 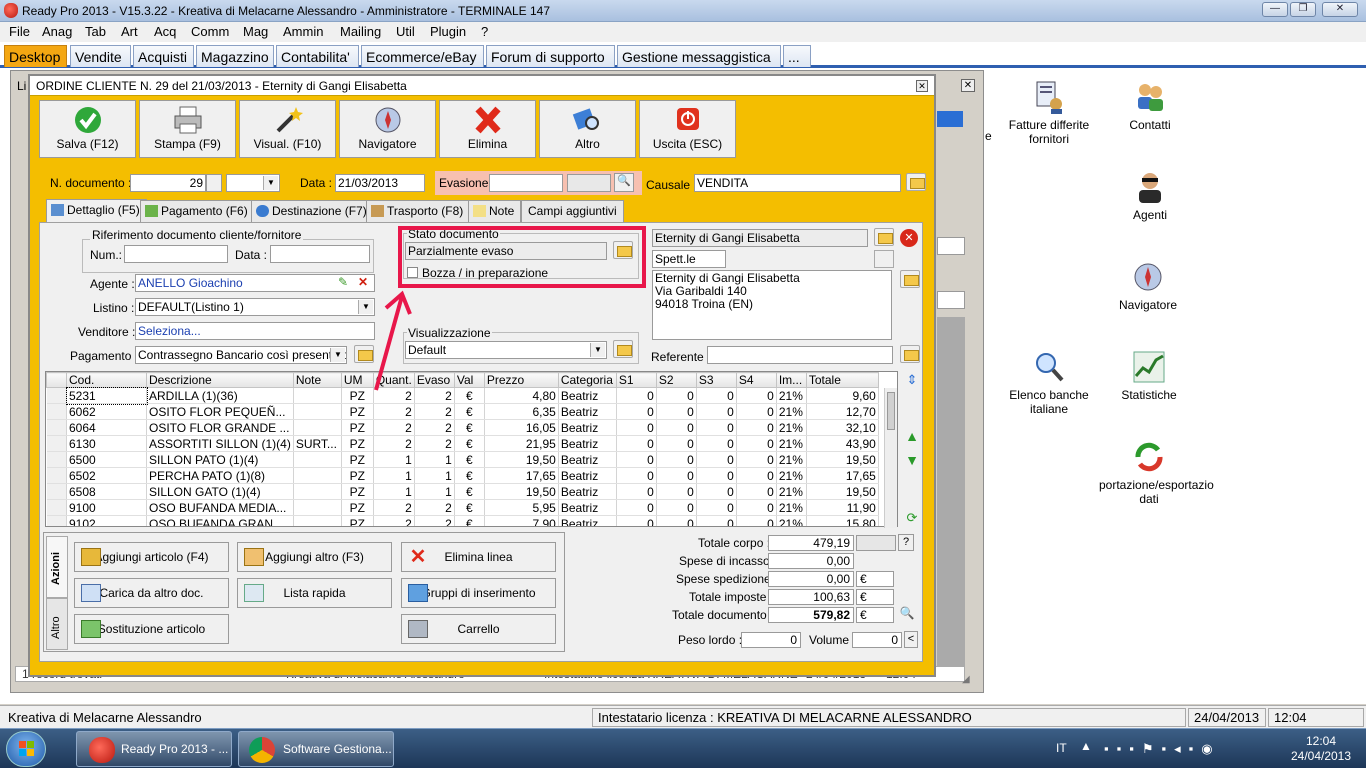 I want to click on collapse-arrow-icon: <, so click(x=911, y=639).